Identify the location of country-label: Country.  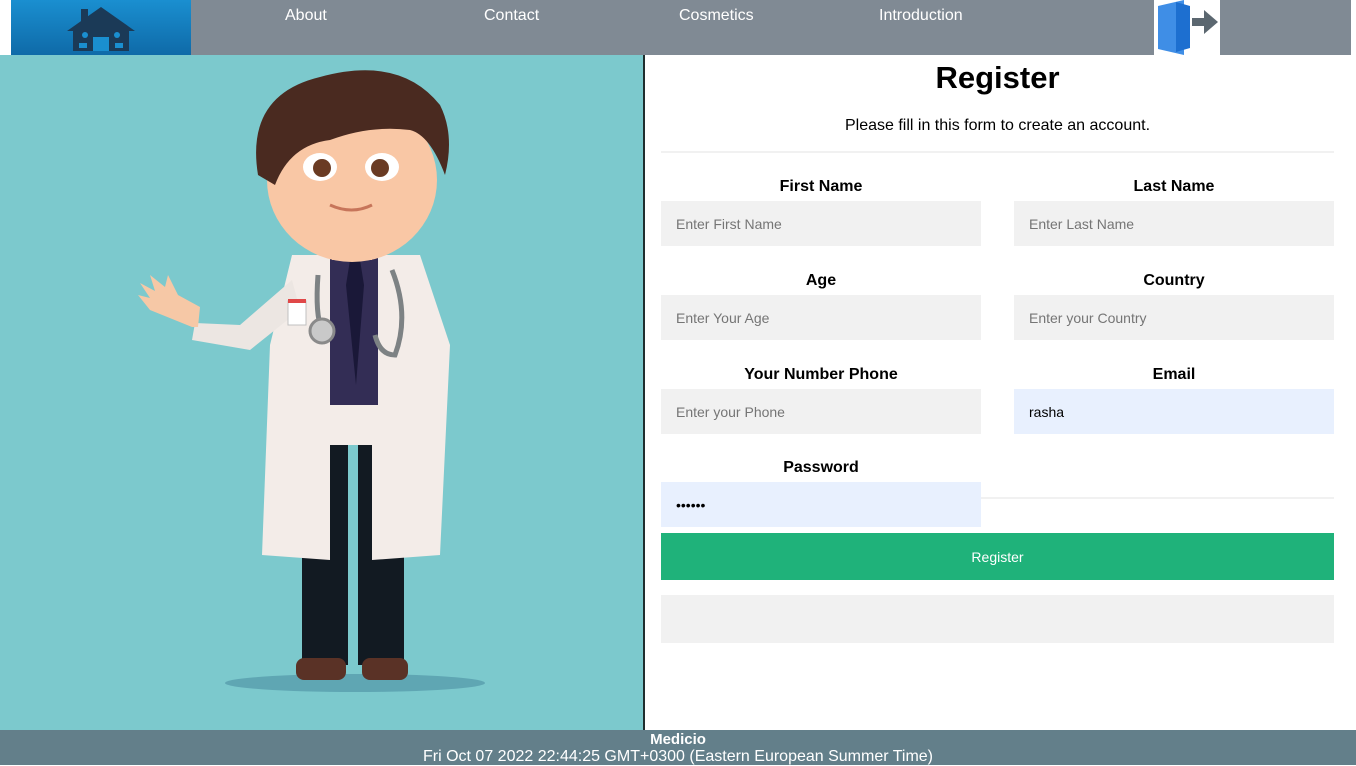
(1174, 280).